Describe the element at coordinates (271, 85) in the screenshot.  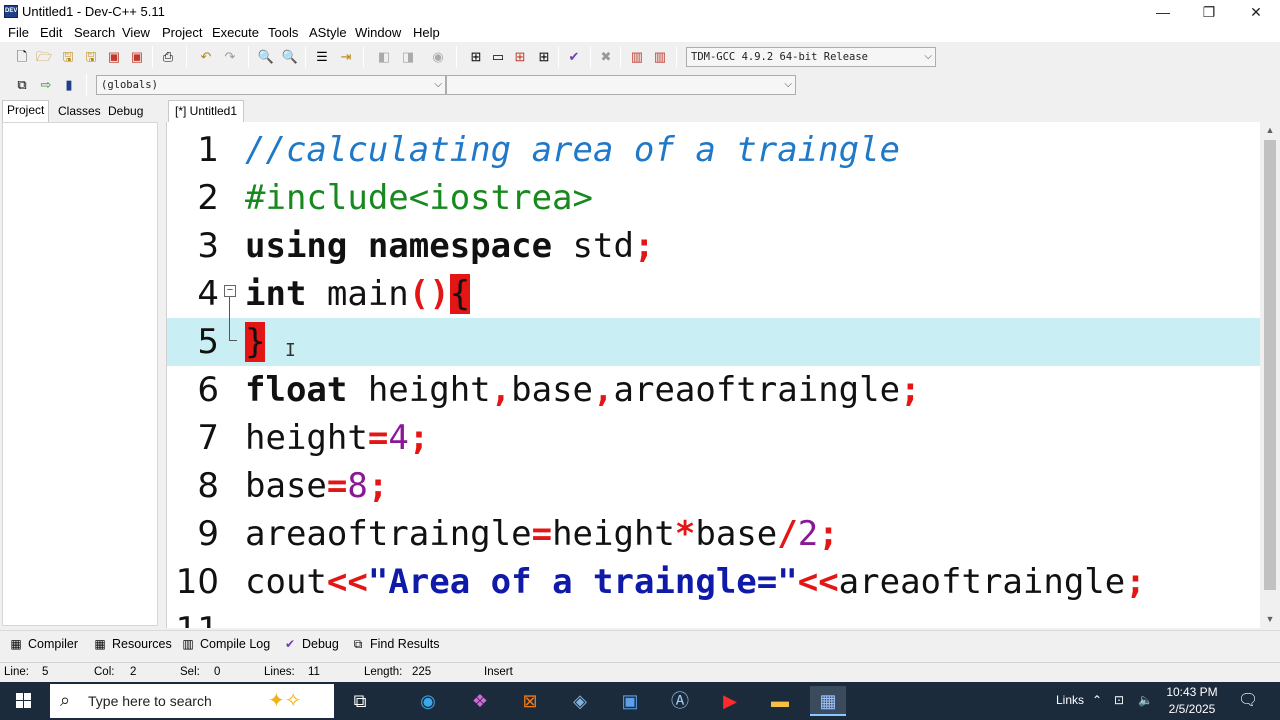
I see `scope-select: (globals) ⌵` at that location.